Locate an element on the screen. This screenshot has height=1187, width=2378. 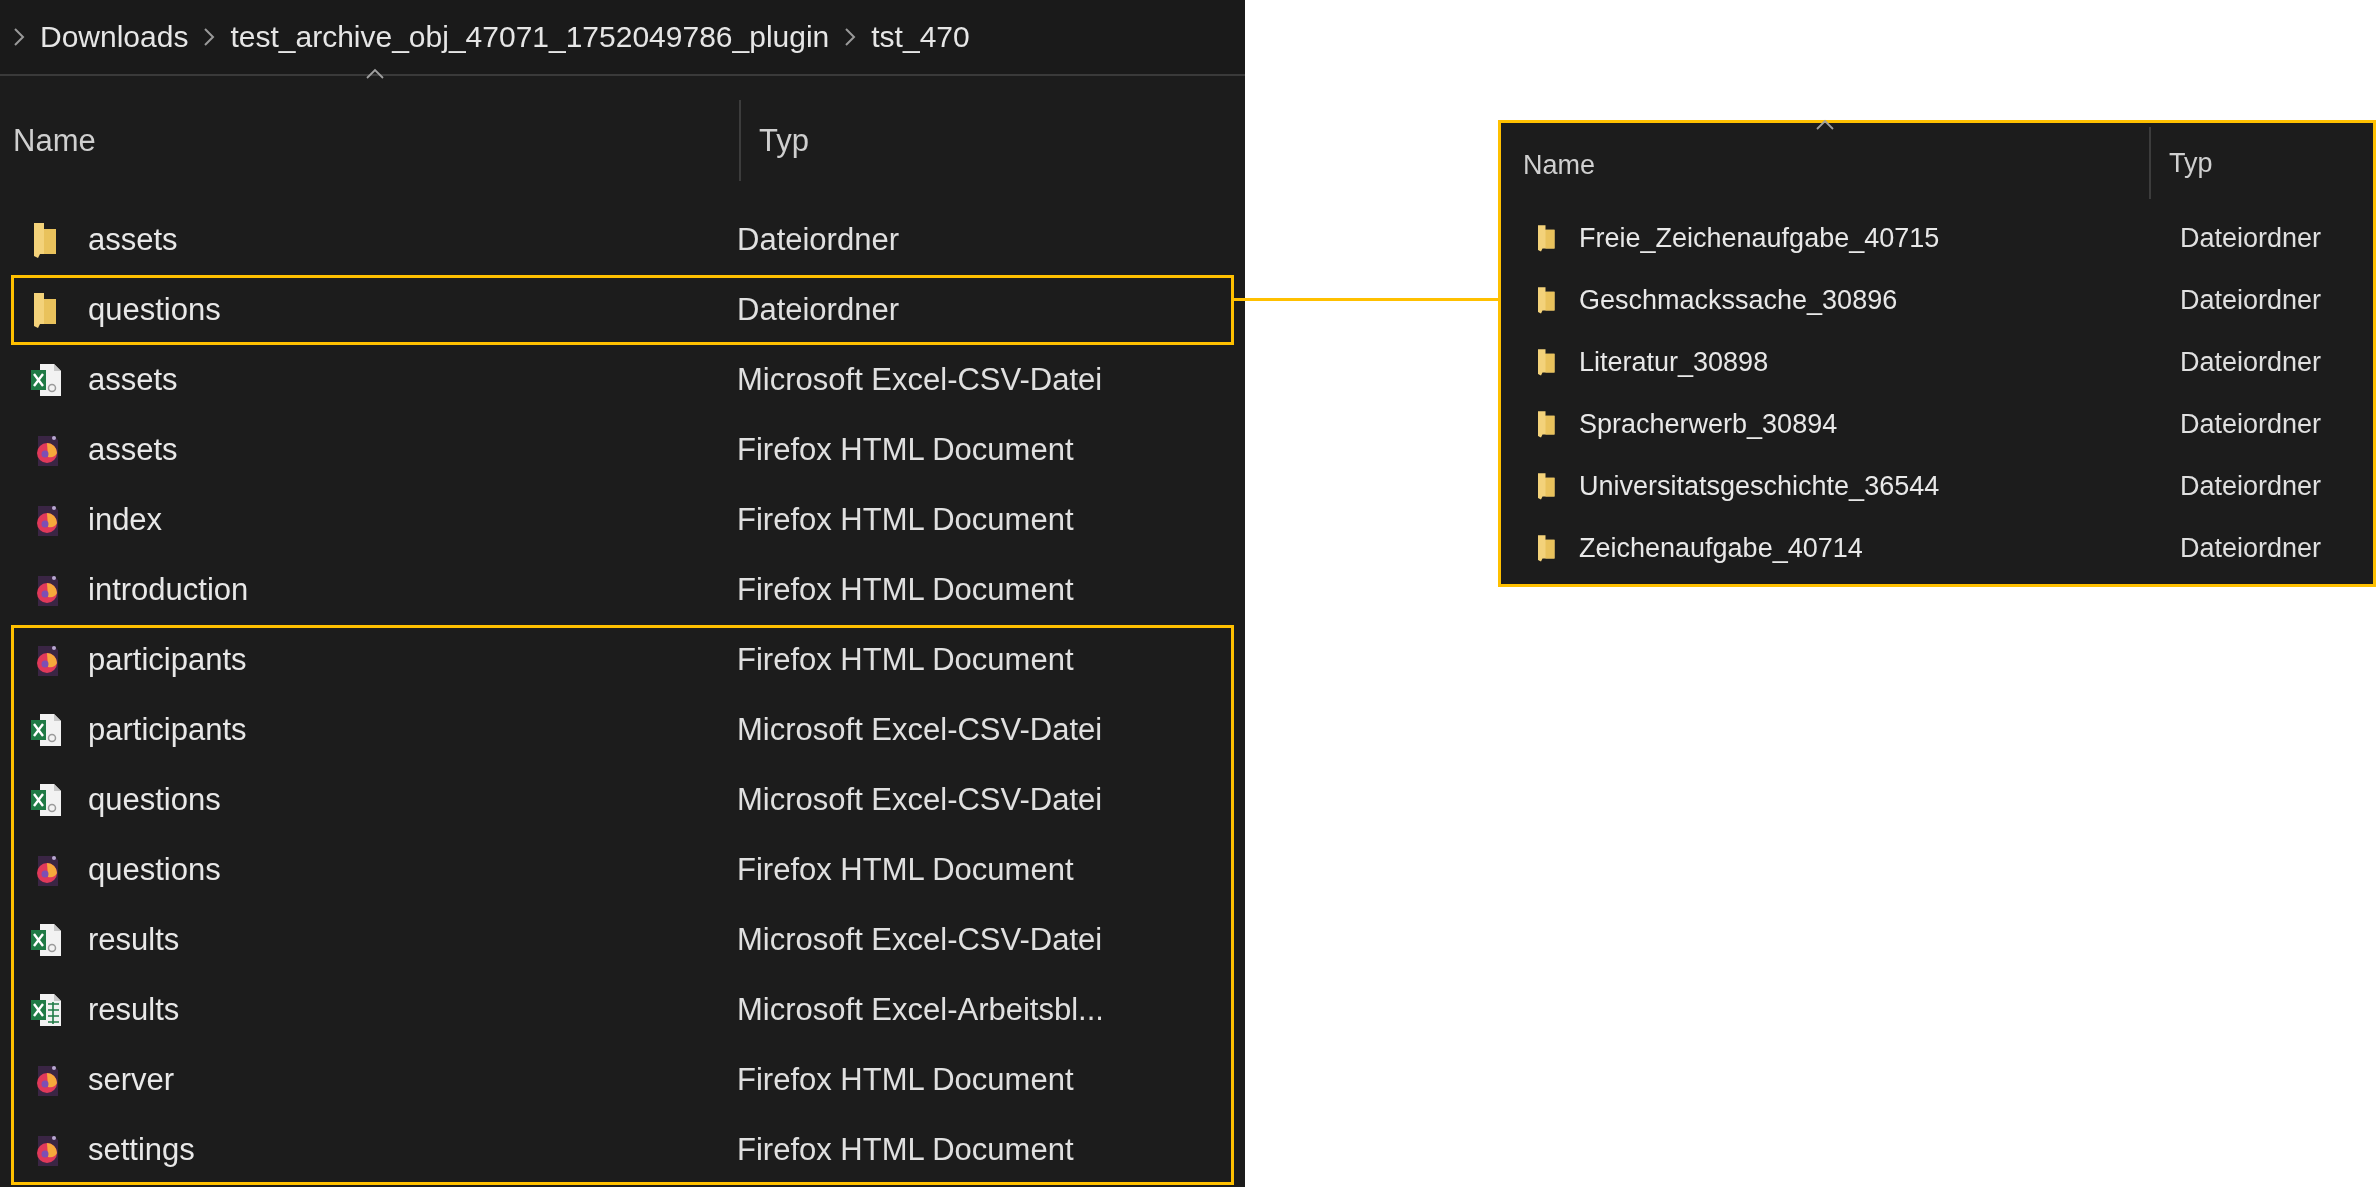
breadcrumb-item: test_archive_obj_47071_1752049786_plugin is located at coordinates (530, 37).